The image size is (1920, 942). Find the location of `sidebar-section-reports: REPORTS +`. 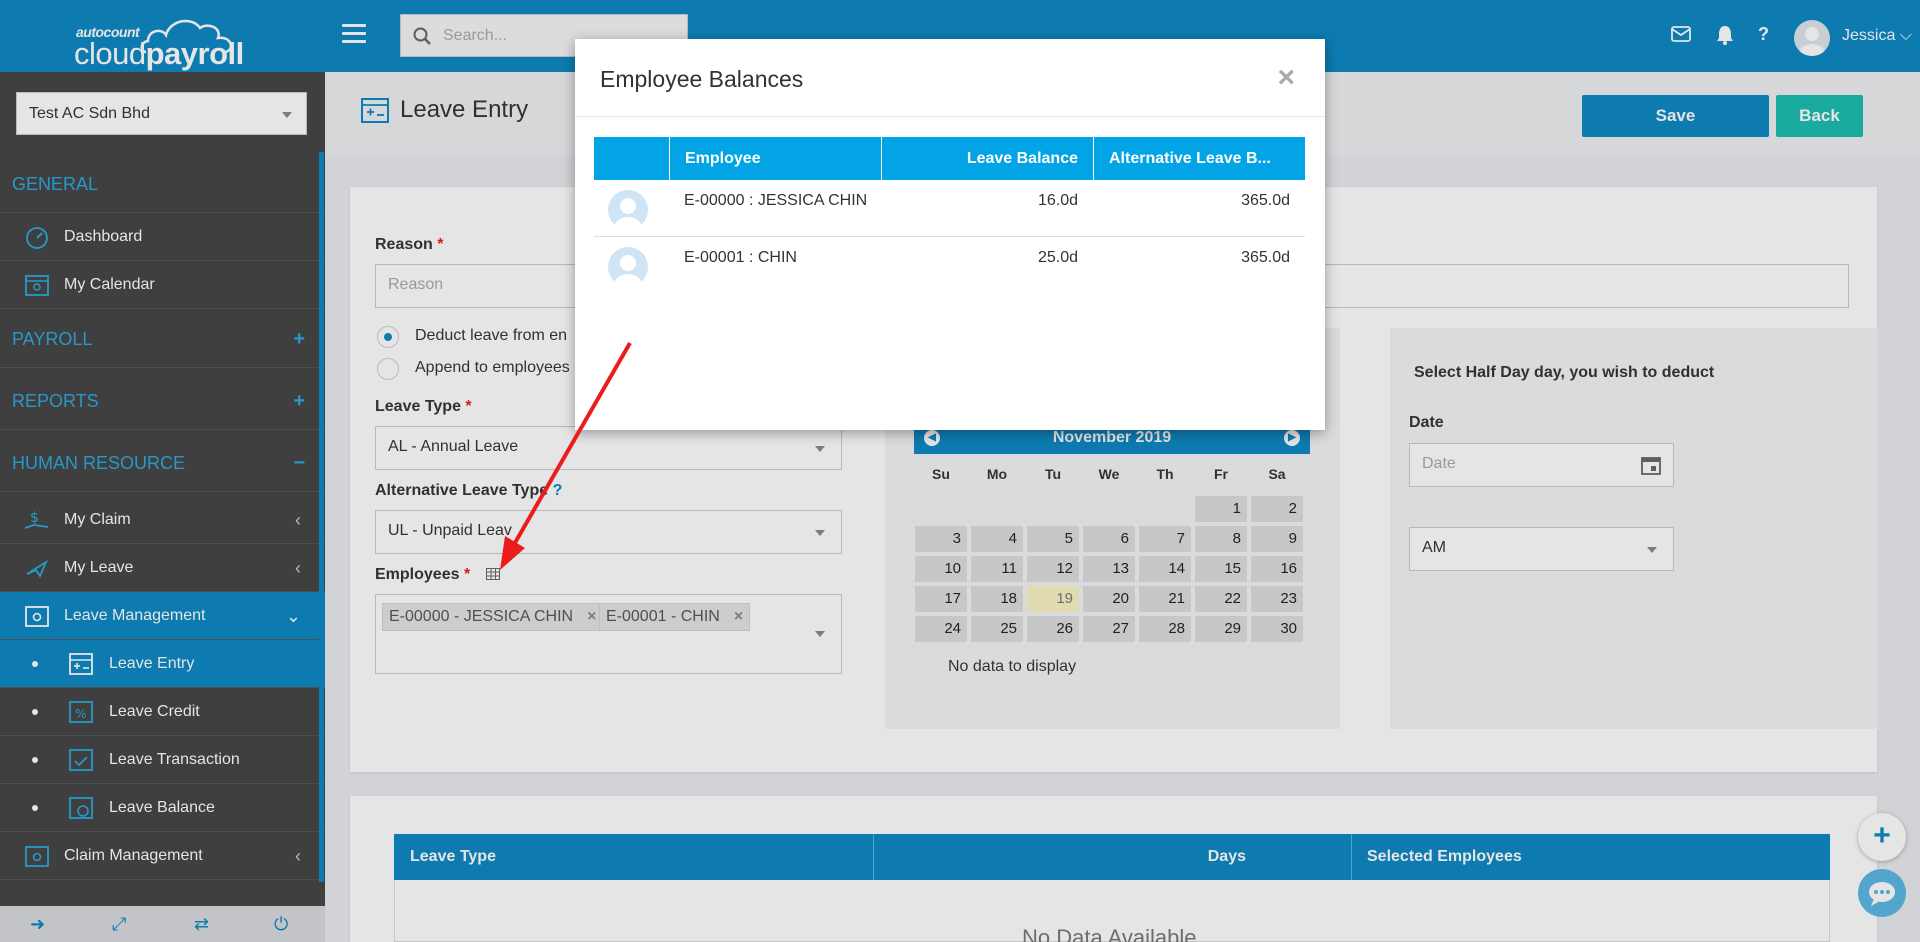

sidebar-section-reports: REPORTS + is located at coordinates (162, 401).